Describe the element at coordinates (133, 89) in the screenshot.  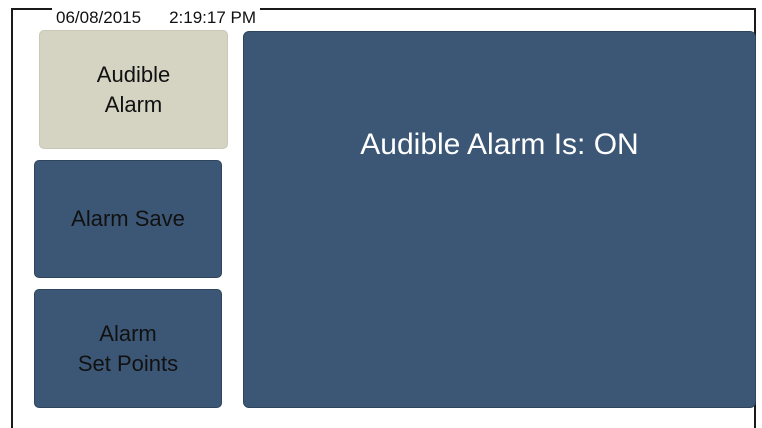
I see `audible-alarm-button: Audible Alarm` at that location.